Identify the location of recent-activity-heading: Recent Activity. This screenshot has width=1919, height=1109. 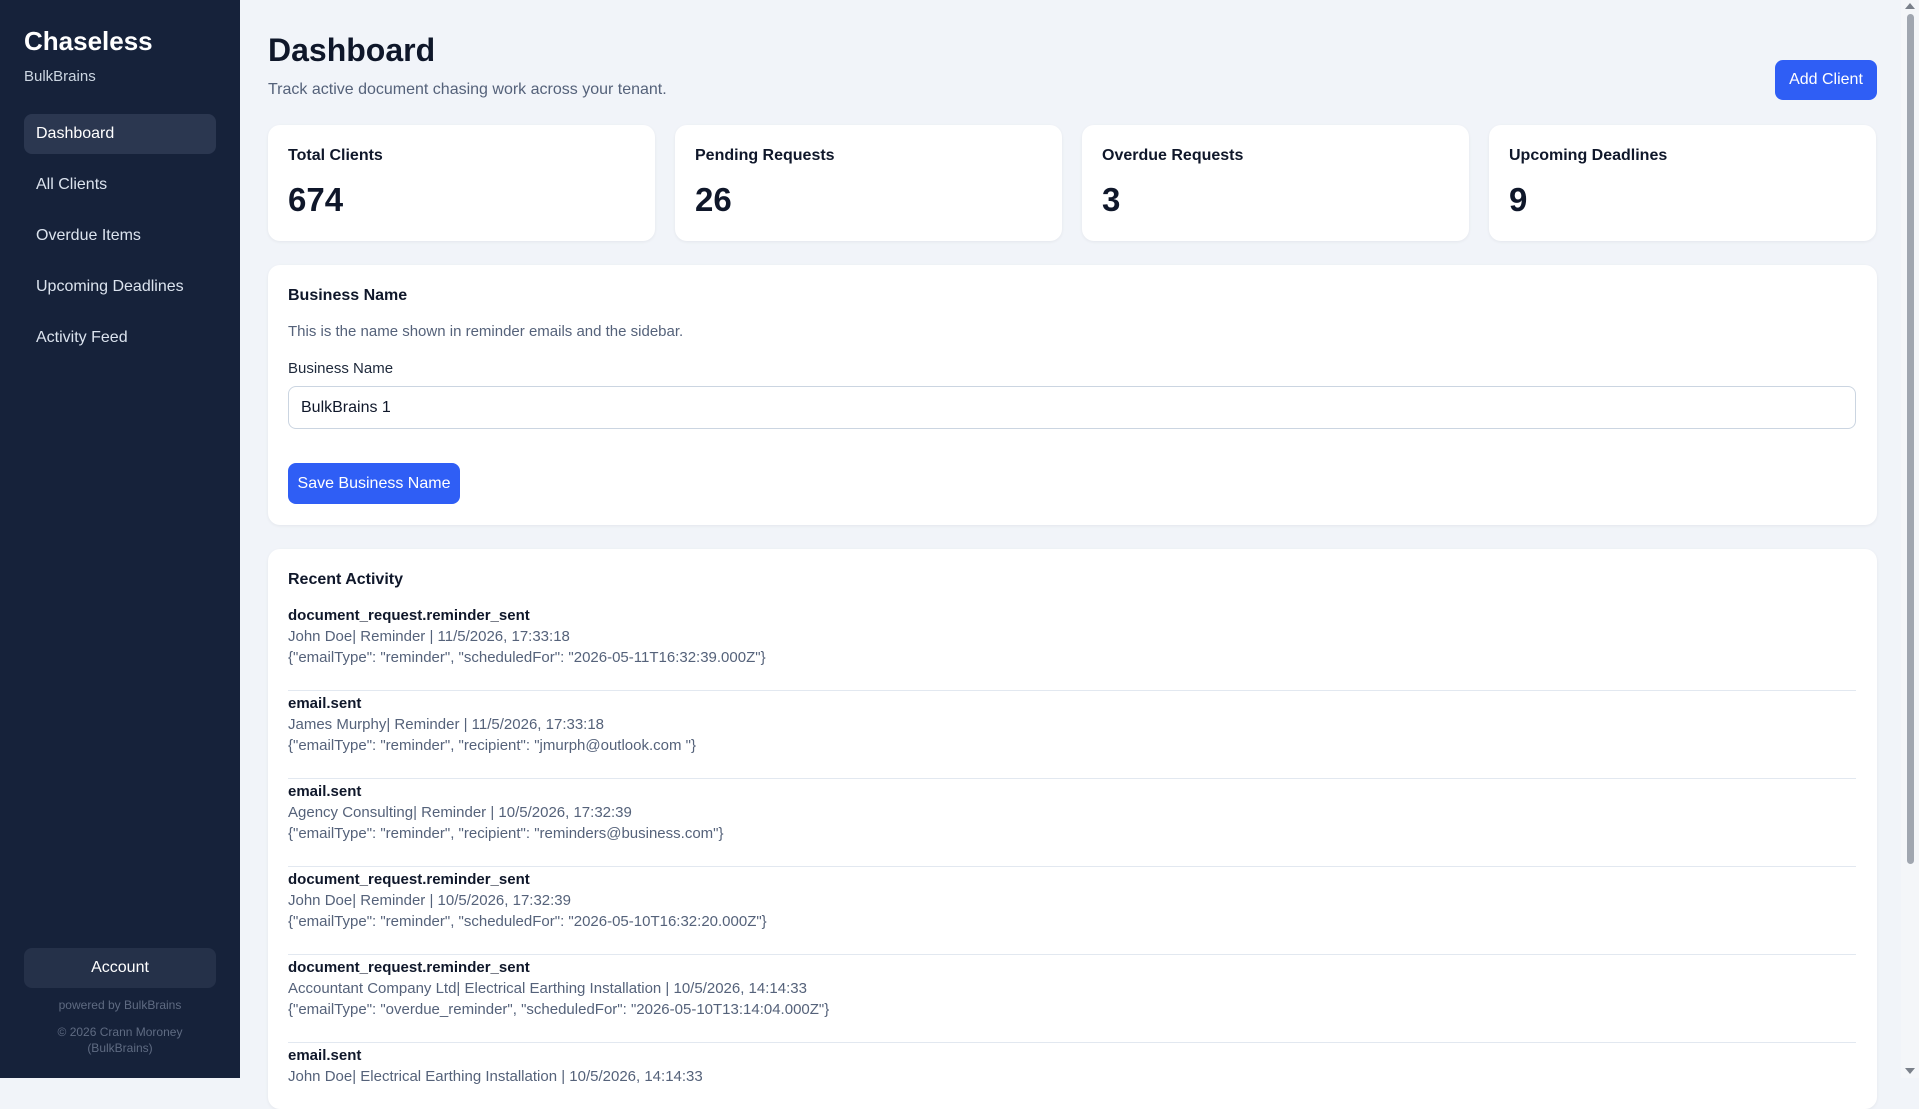
(345, 579).